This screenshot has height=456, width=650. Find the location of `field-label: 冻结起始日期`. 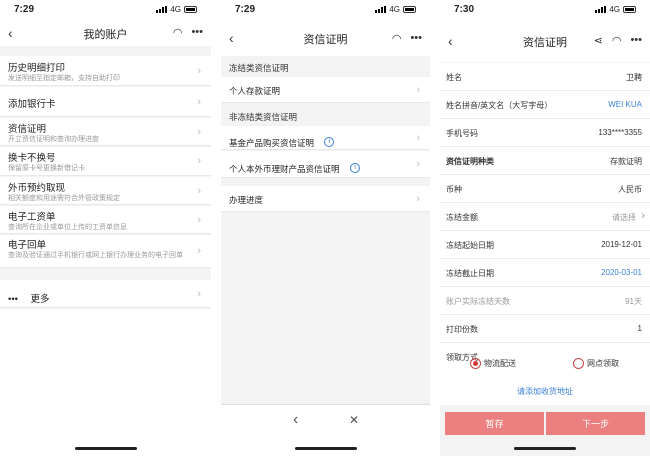

field-label: 冻结起始日期 is located at coordinates (470, 245).